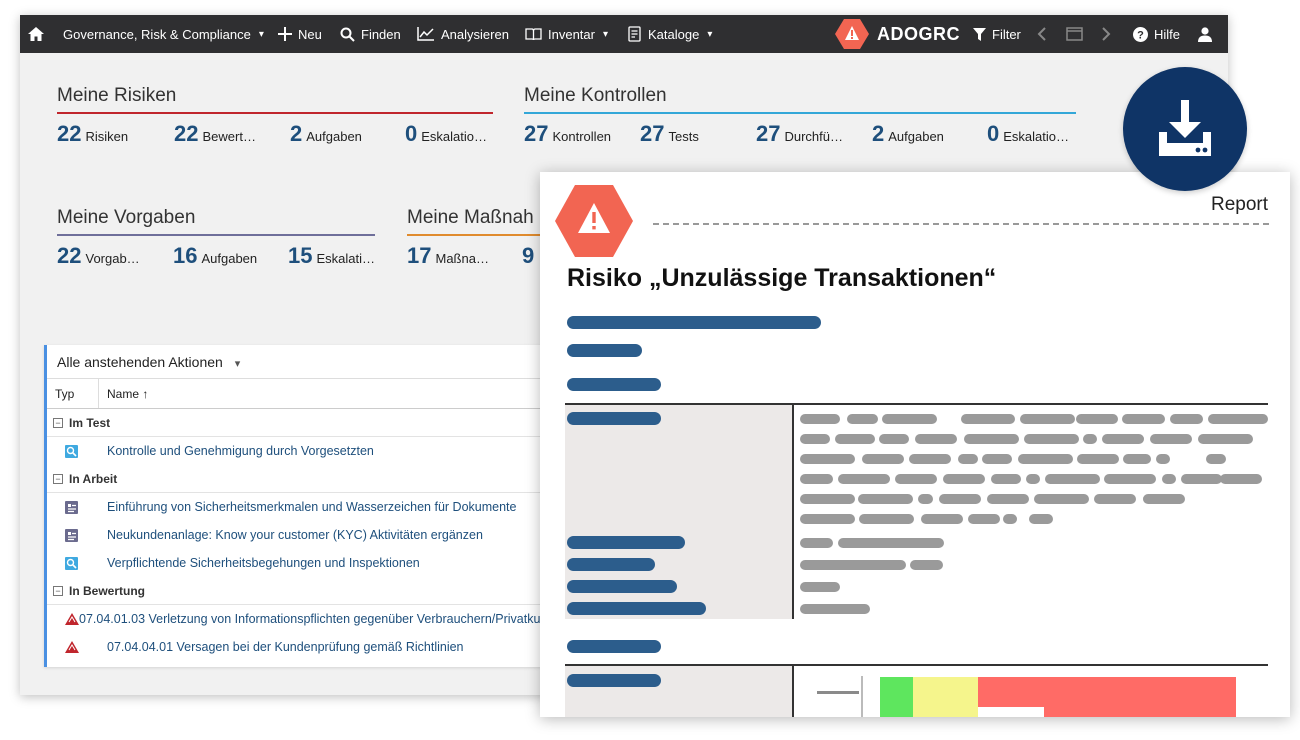 The image size is (1300, 740). I want to click on module-menu: Governance, Risk & Compliance ▾, so click(163, 34).